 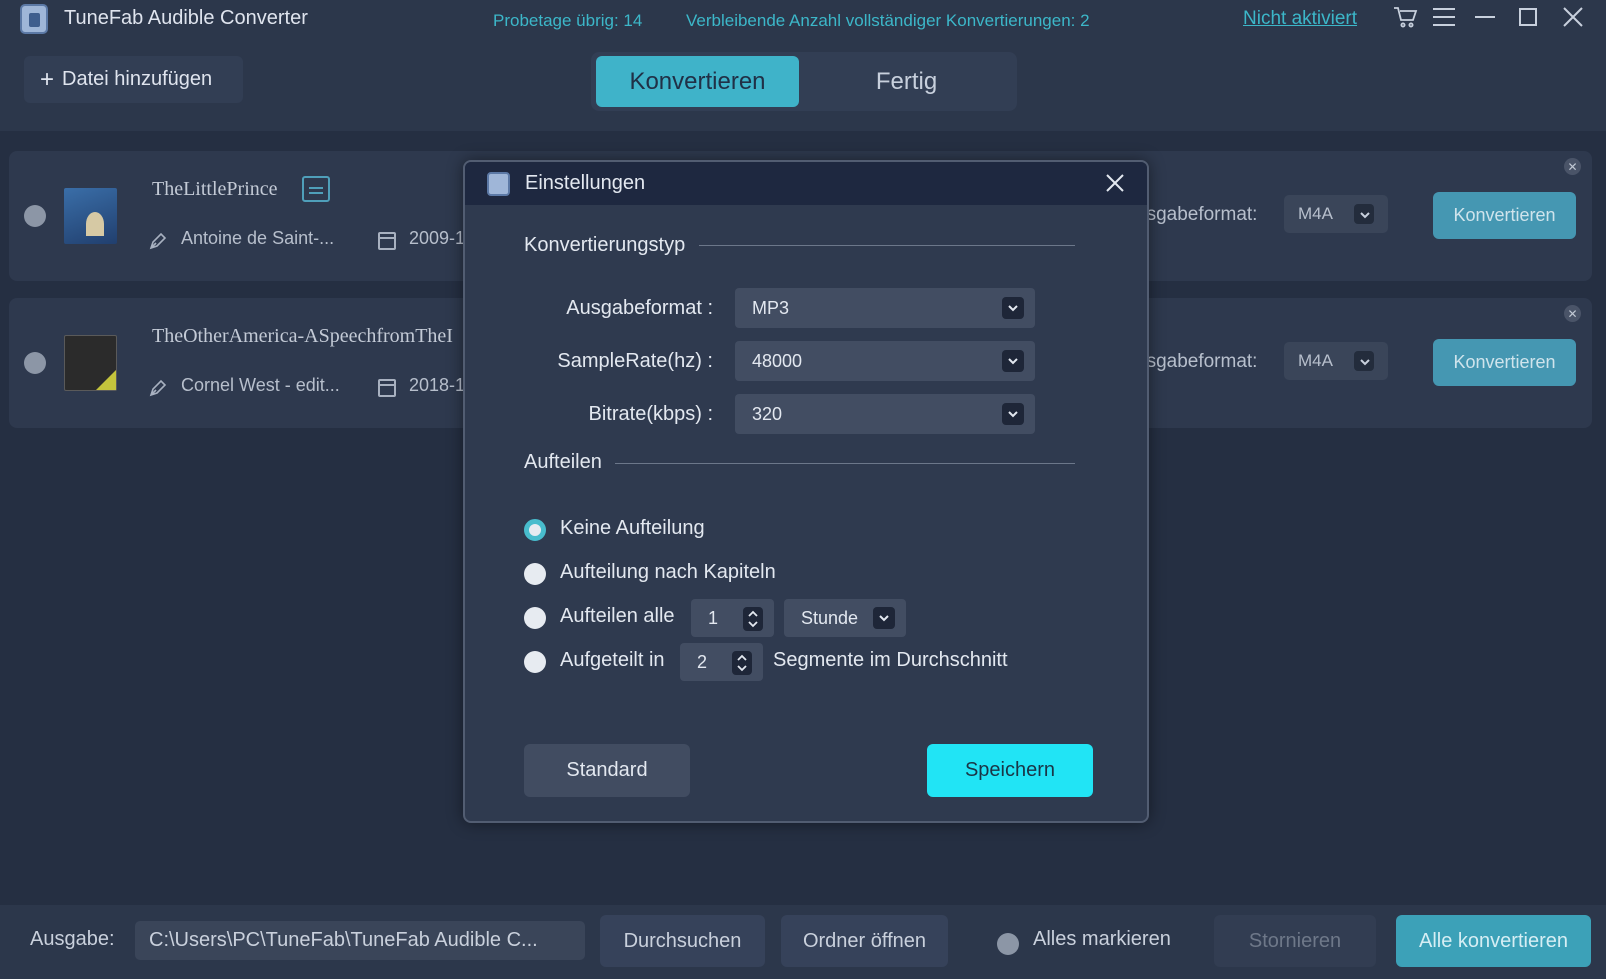 What do you see at coordinates (668, 572) in the screenshot?
I see `split-by-chapter-label: Aufteilung nach Kapiteln` at bounding box center [668, 572].